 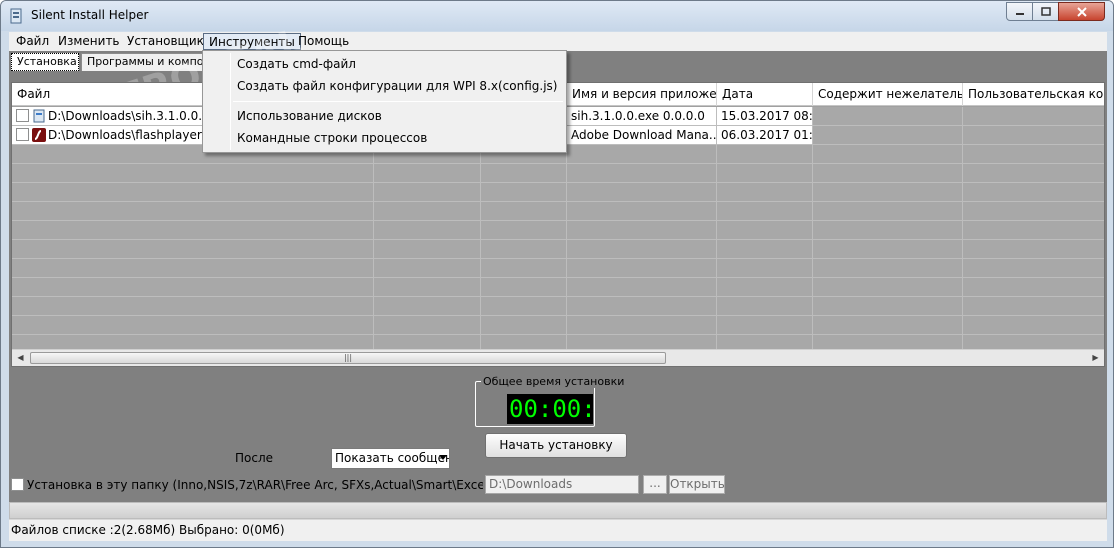 I want to click on scroll-left-icon: ◀, so click(x=20, y=358).